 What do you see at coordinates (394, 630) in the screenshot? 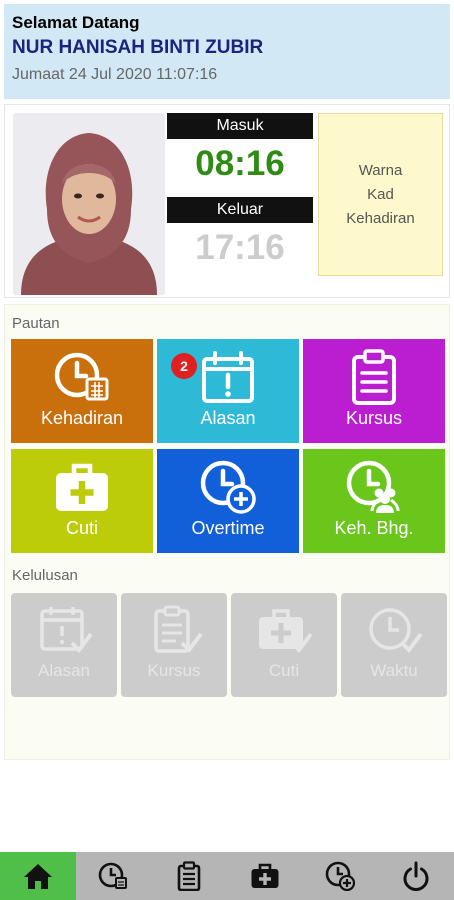
I see `clock-check-icon` at bounding box center [394, 630].